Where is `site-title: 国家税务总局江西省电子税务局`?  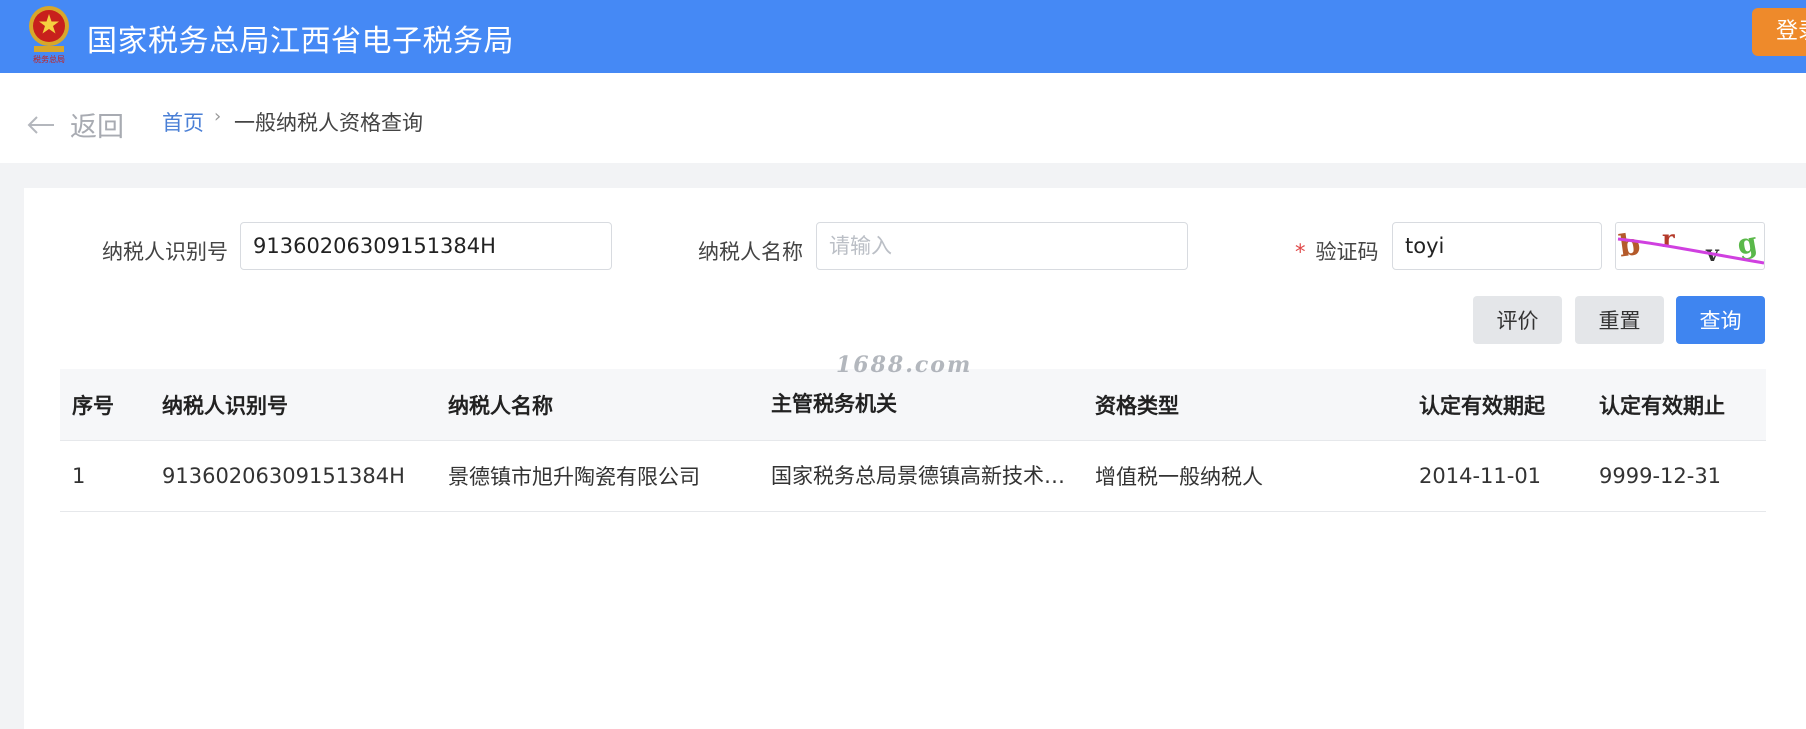
site-title: 国家税务总局江西省电子税务局 is located at coordinates (300, 41).